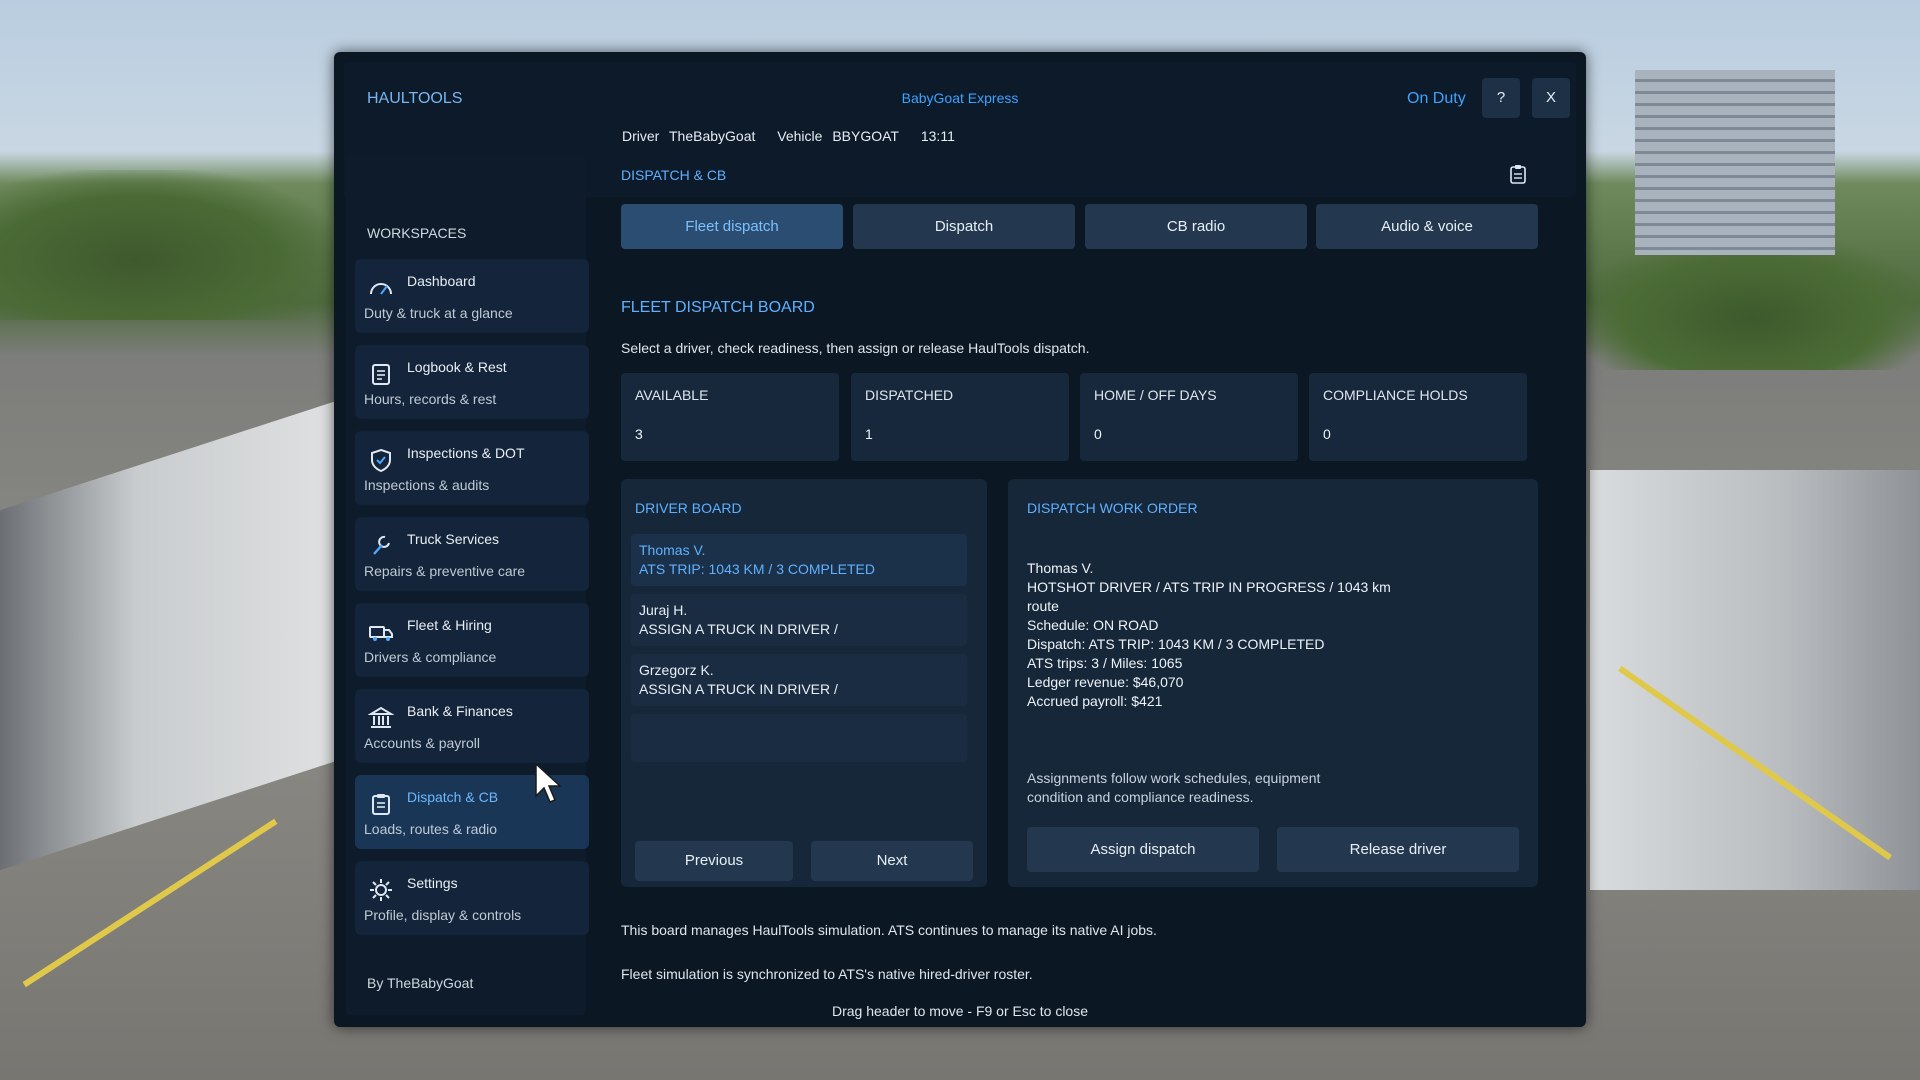 Image resolution: width=1920 pixels, height=1080 pixels. Describe the element at coordinates (641, 136) in the screenshot. I see `driver-label: Driver` at that location.